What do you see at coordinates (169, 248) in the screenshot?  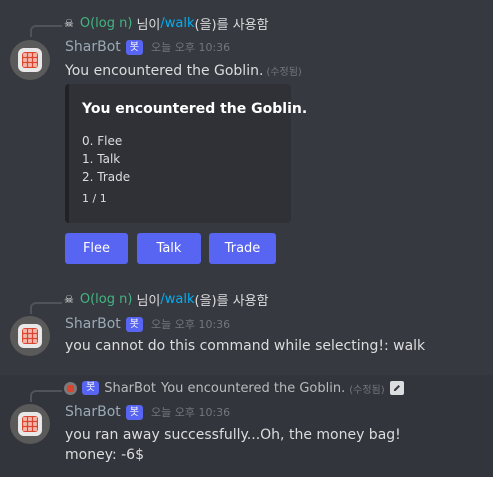 I see `talk-button: Talk` at bounding box center [169, 248].